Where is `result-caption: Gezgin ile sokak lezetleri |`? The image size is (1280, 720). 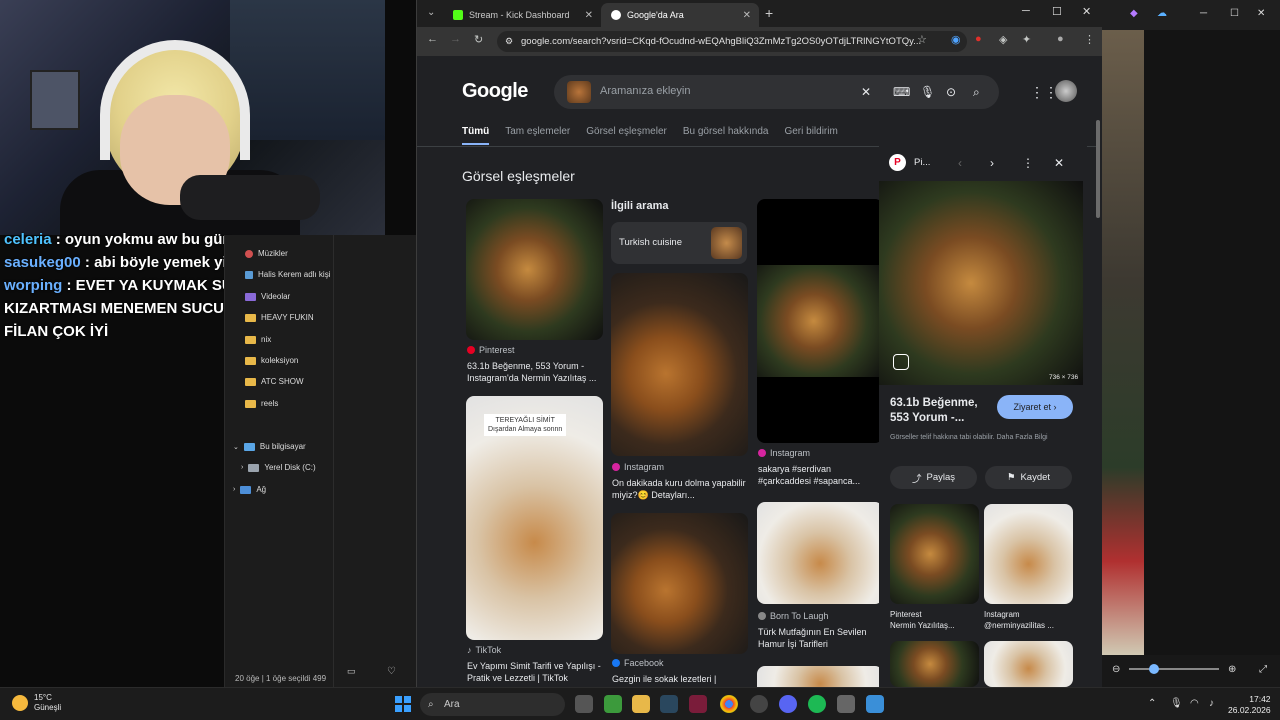 result-caption: Gezgin ile sokak lezetleri | is located at coordinates (681, 679).